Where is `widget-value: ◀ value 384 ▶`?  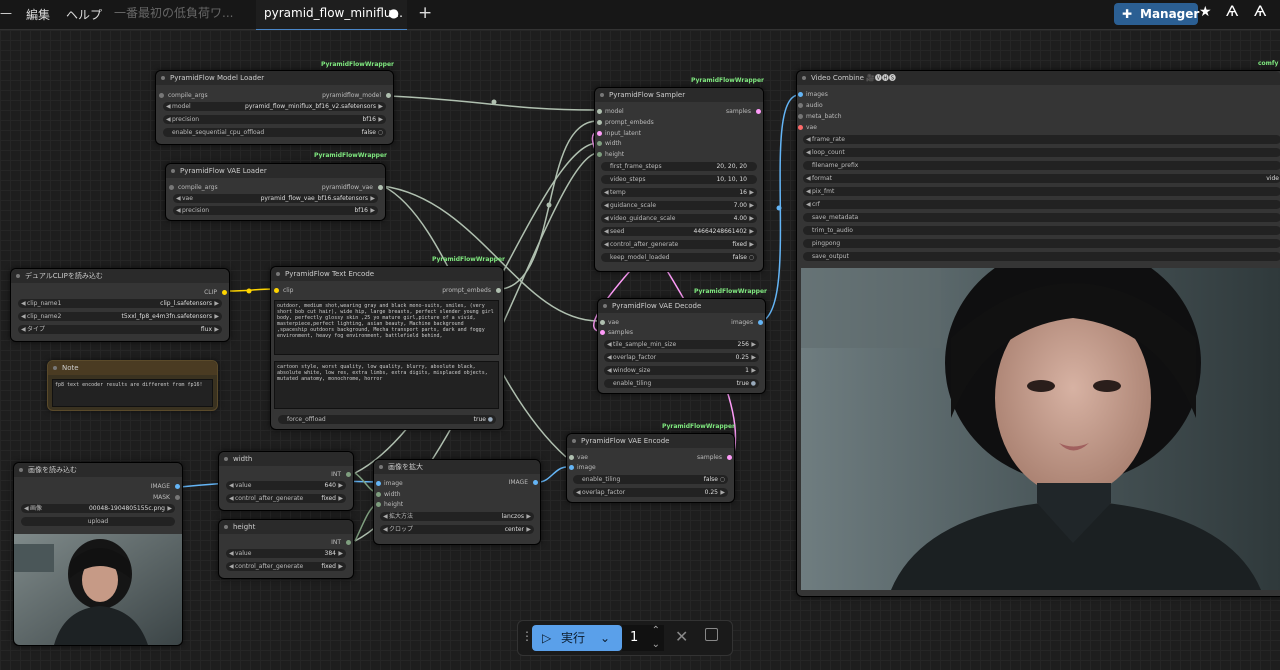 widget-value: ◀ value 384 ▶ is located at coordinates (286, 553).